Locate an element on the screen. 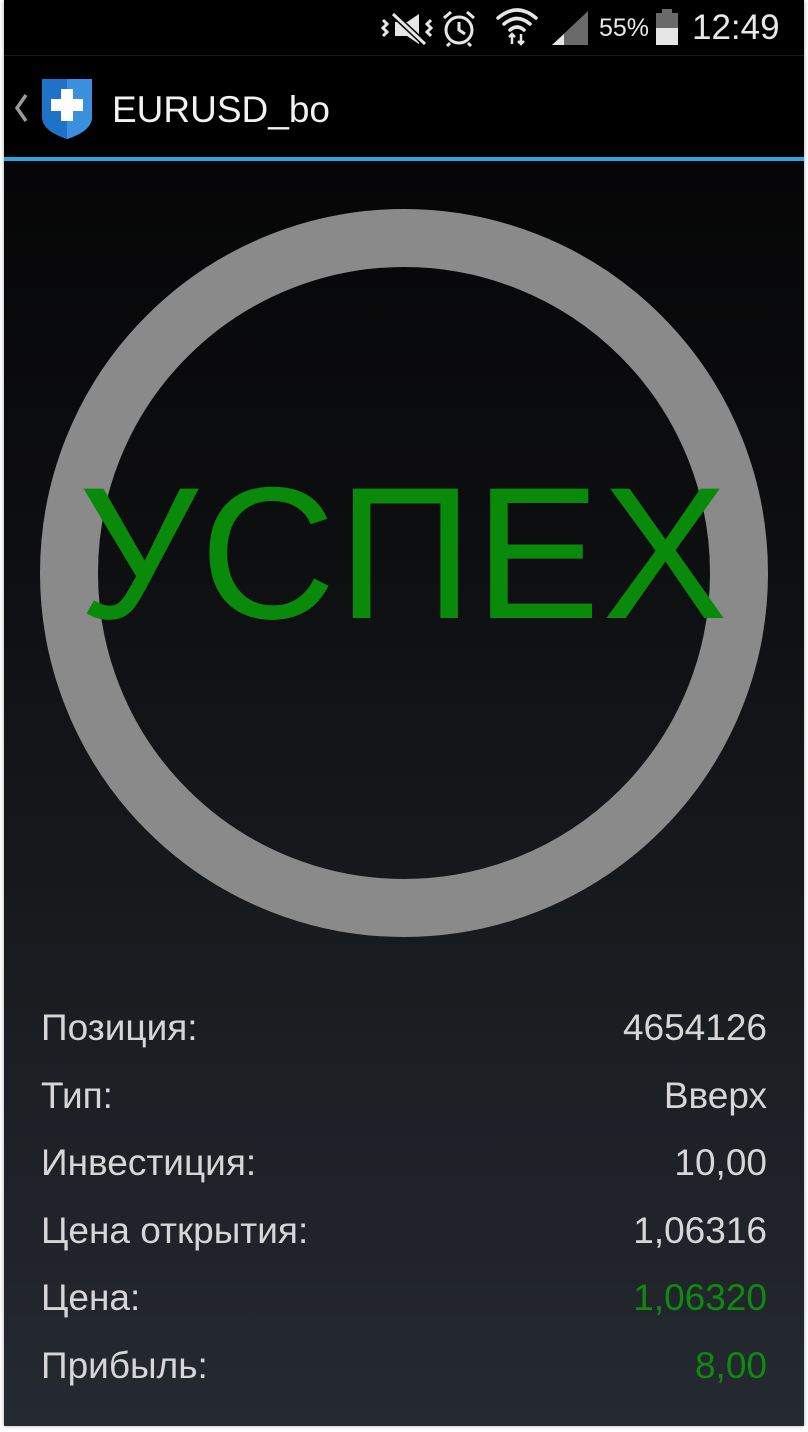 The height and width of the screenshot is (1432, 808). detail-row-type: Тип: Вверх is located at coordinates (404, 1103).